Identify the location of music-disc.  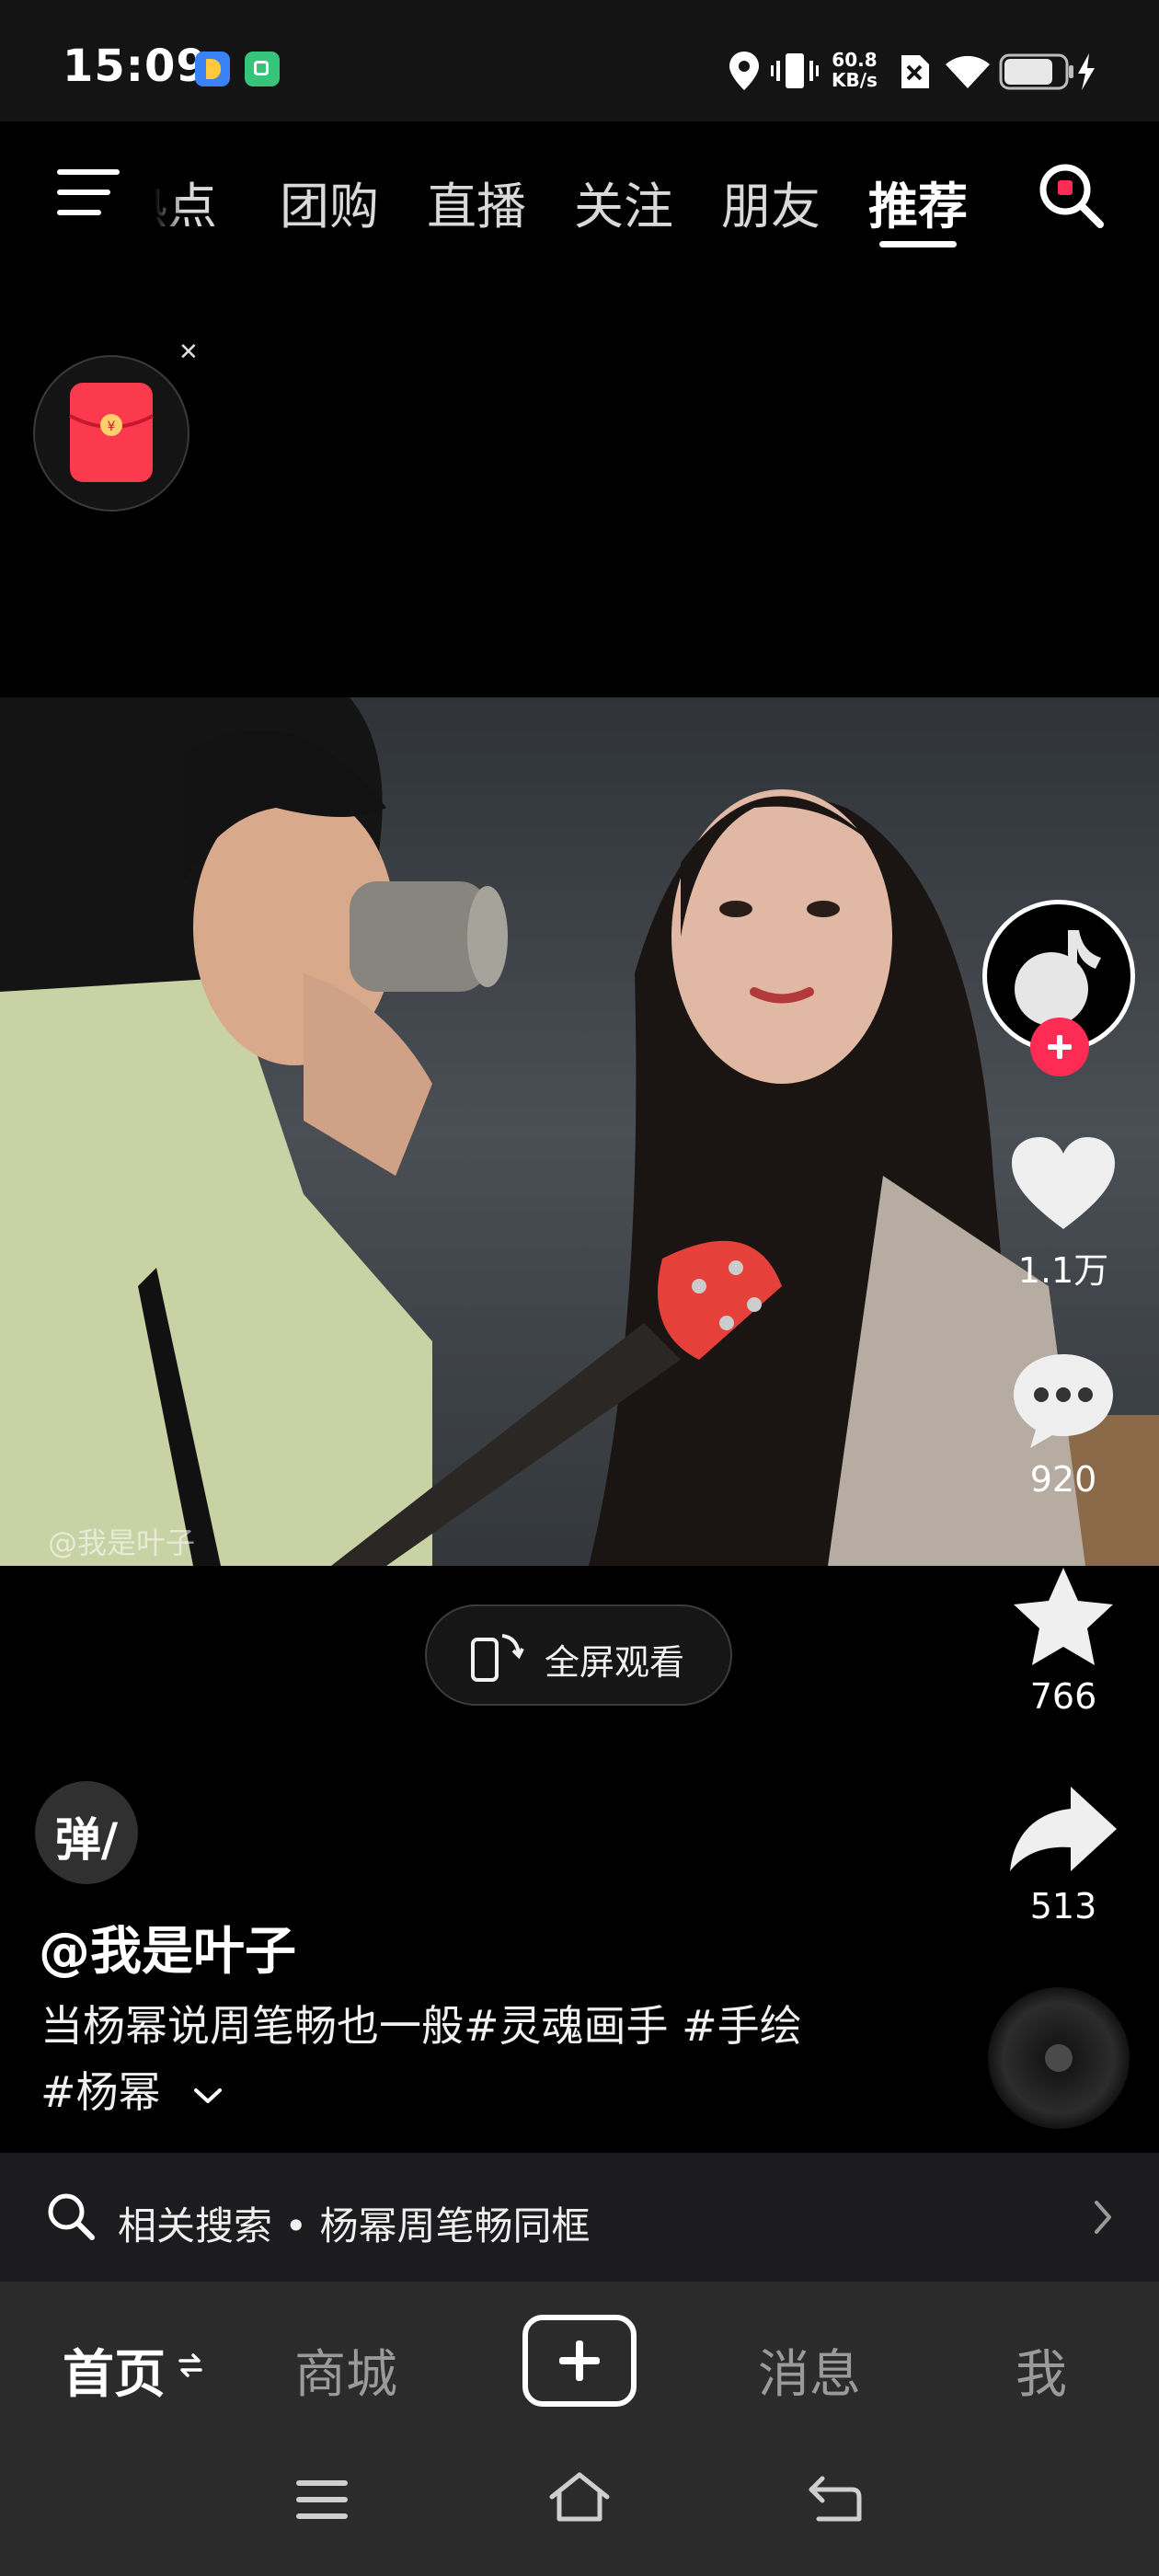
(1059, 2058).